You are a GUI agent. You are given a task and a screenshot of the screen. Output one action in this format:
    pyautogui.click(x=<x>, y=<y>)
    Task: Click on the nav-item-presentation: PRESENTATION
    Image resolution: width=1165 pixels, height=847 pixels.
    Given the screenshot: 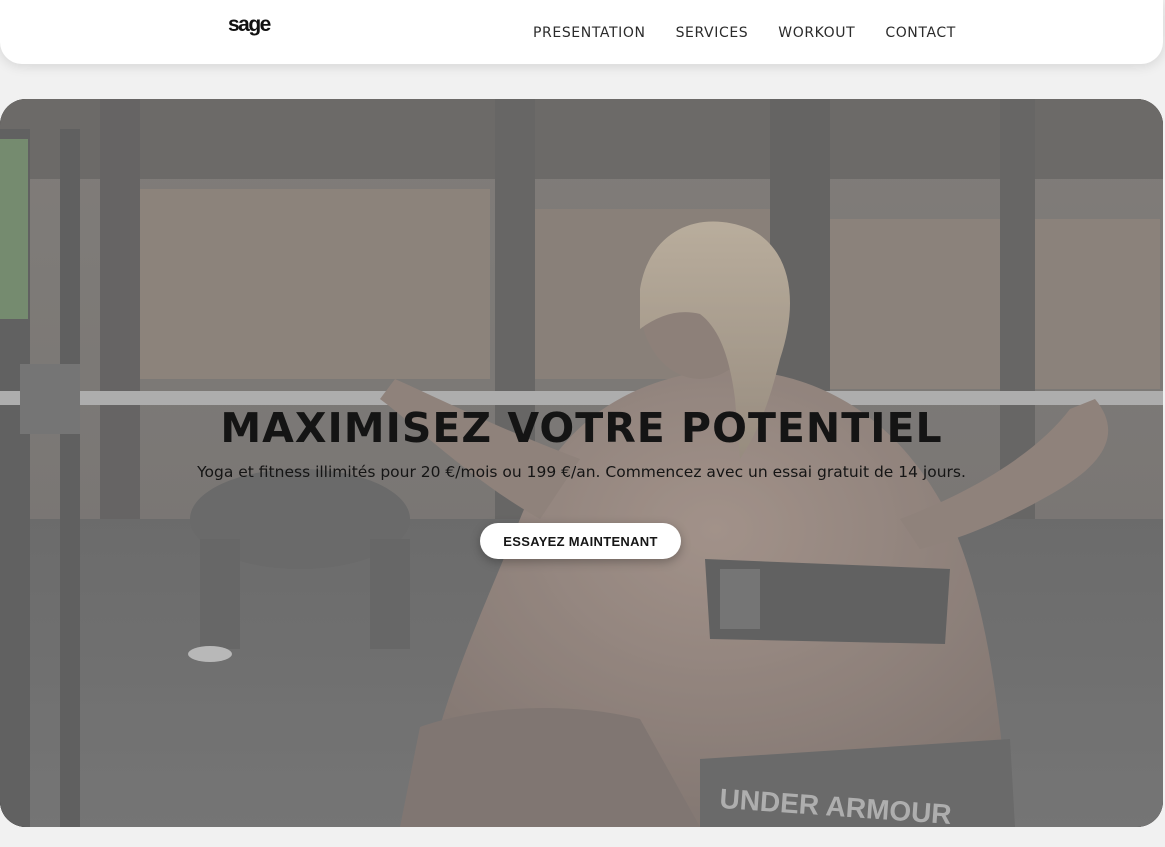 What is the action you would take?
    pyautogui.click(x=589, y=33)
    